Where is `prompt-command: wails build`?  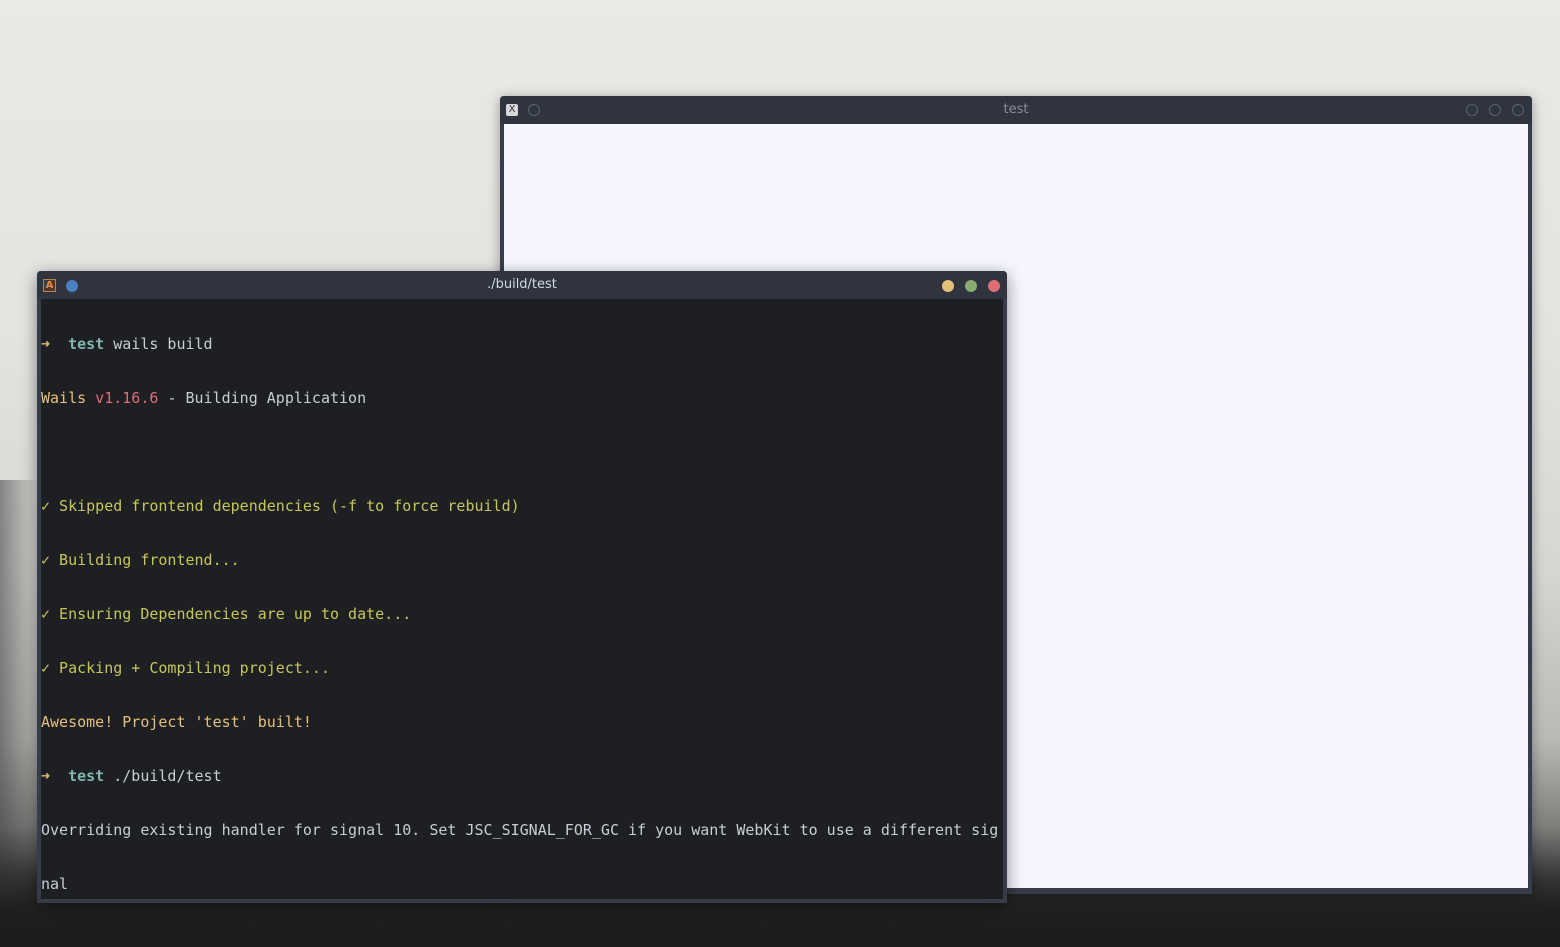
prompt-command: wails build is located at coordinates (158, 344).